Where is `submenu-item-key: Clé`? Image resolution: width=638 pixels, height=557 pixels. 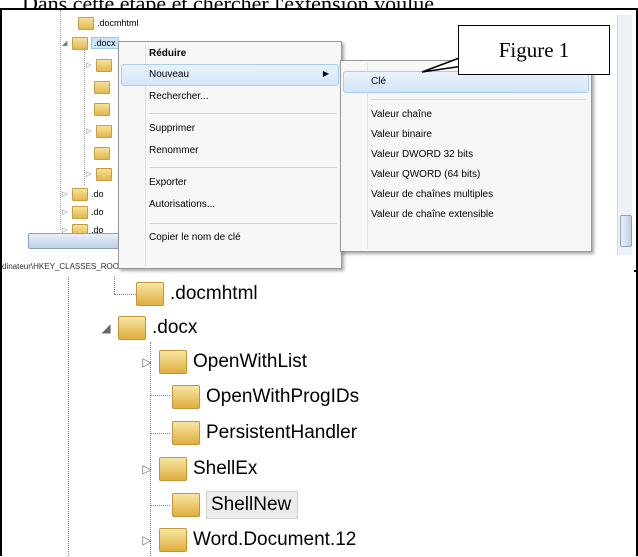
submenu-item-key: Clé is located at coordinates (378, 81).